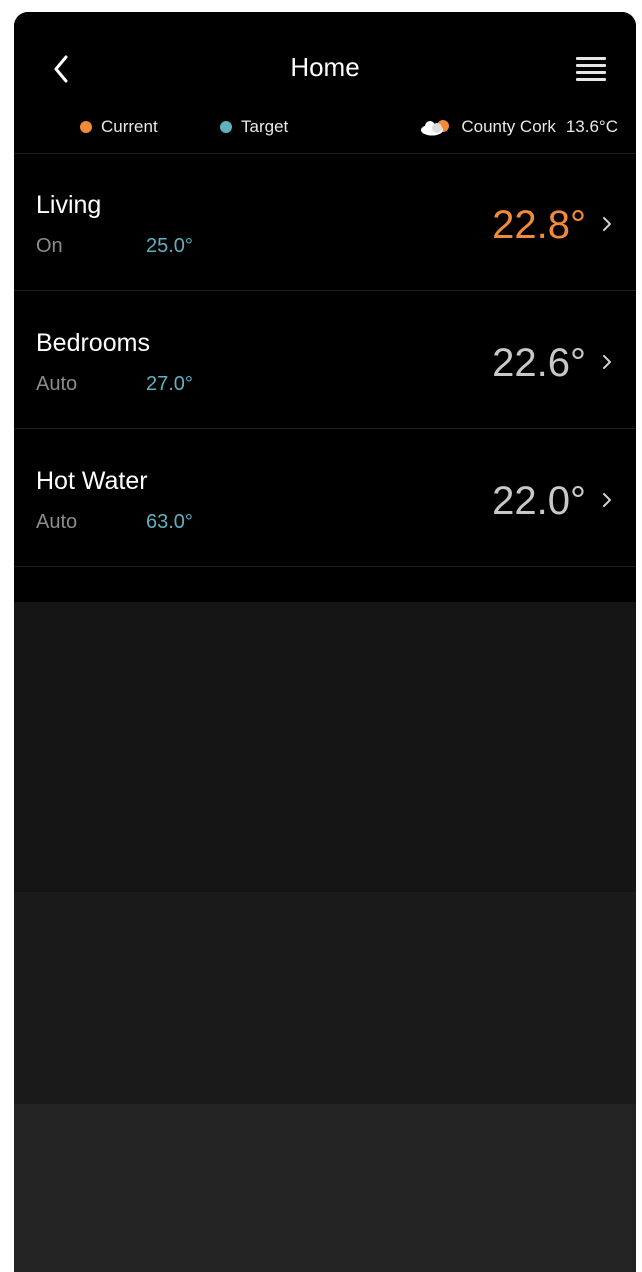 Image resolution: width=642 pixels, height=1272 pixels. What do you see at coordinates (265, 126) in the screenshot?
I see `legend-target-label: Target` at bounding box center [265, 126].